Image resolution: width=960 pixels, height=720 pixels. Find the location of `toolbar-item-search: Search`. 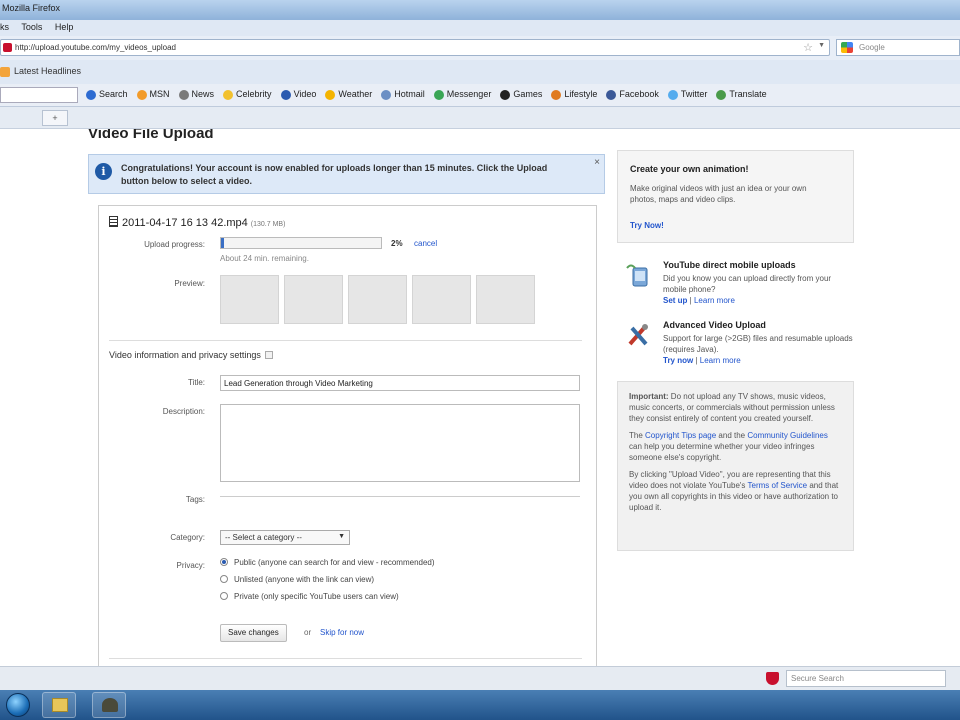

toolbar-item-search: Search is located at coordinates (107, 94).